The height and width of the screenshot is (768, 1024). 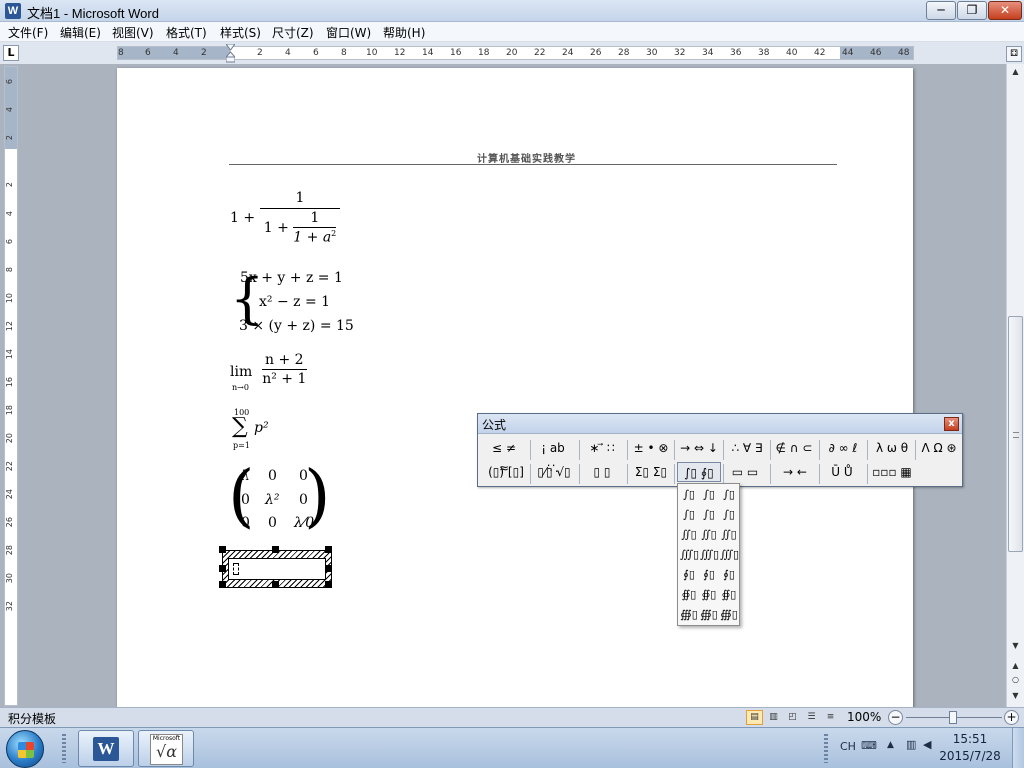 I want to click on equation-matrix: ( ) λ 0 0 0 λ² 0 0 0 λ⁄0, so click(x=279, y=499).